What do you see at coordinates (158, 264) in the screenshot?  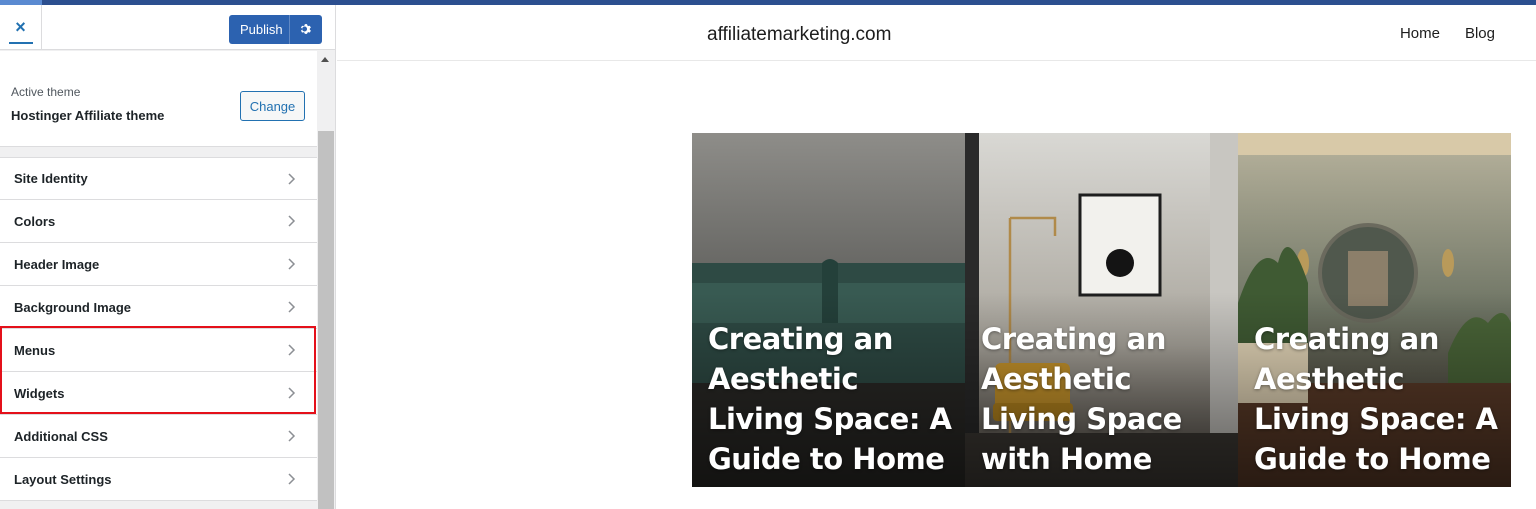 I see `panel-header-image: Header Image` at bounding box center [158, 264].